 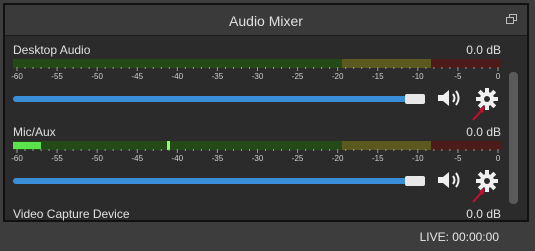 I want to click on track-name: Mic/Aux, so click(x=34, y=132).